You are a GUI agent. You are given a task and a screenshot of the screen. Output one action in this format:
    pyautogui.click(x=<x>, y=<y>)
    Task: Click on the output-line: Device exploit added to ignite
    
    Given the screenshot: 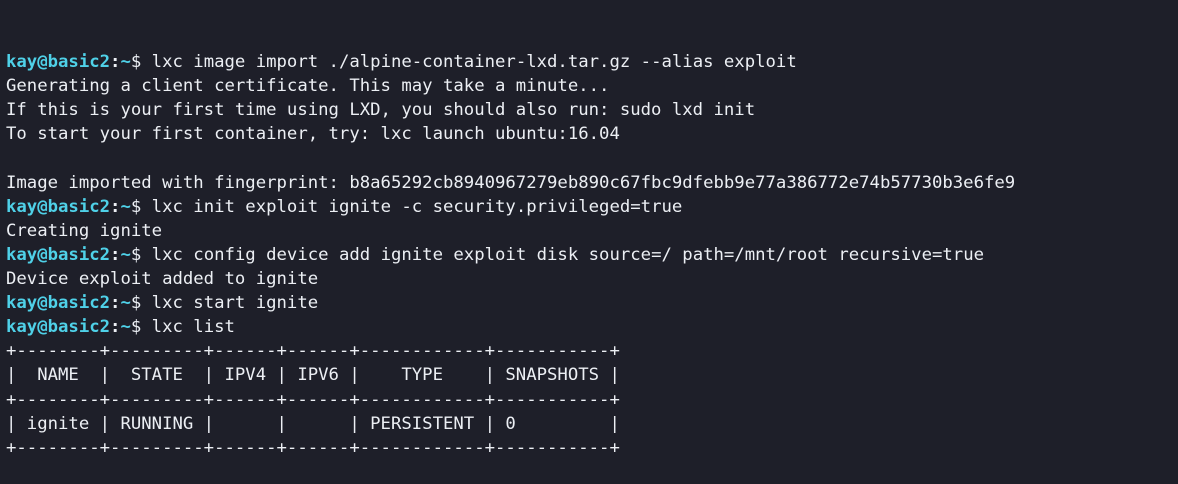 What is the action you would take?
    pyautogui.click(x=591, y=279)
    